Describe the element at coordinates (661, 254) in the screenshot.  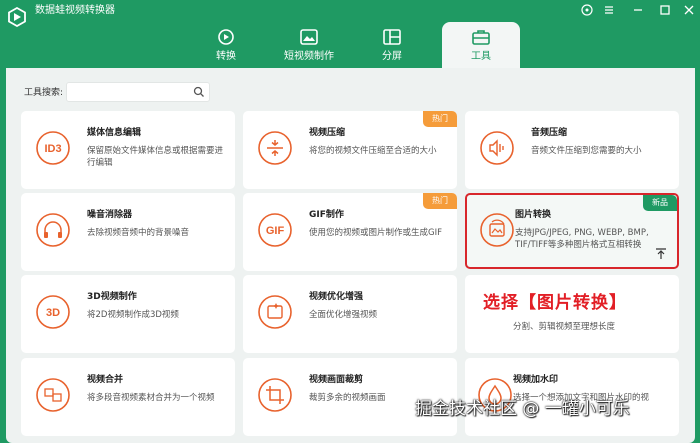
I see `pin-top-icon` at that location.